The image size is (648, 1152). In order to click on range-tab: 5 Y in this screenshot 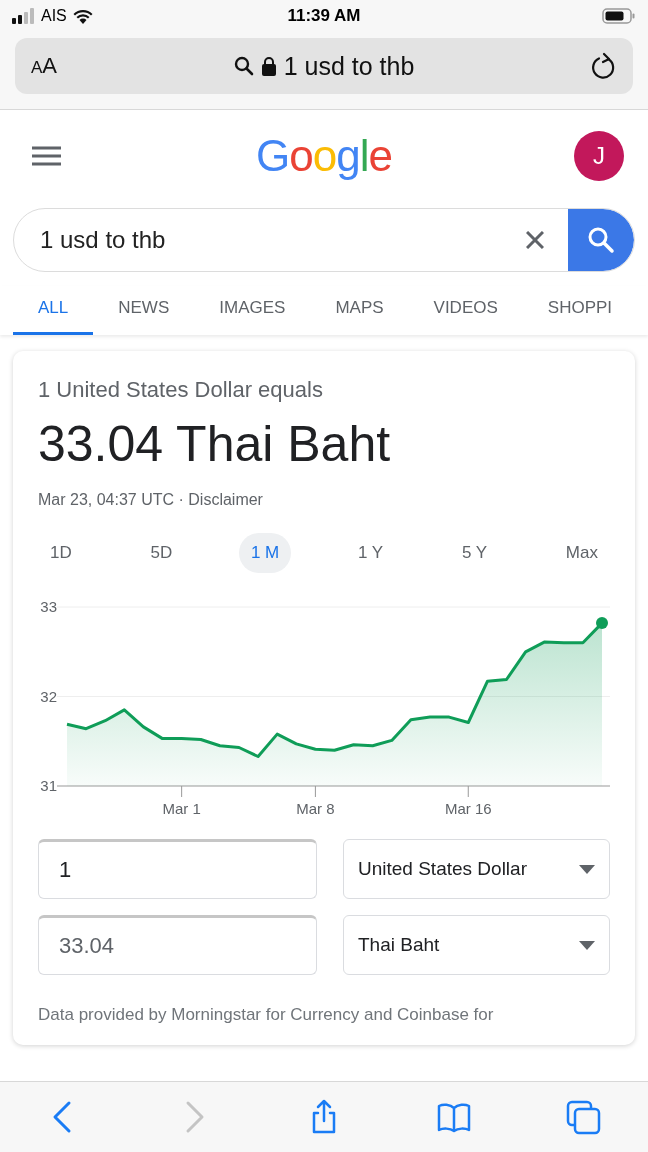, I will do `click(474, 553)`.